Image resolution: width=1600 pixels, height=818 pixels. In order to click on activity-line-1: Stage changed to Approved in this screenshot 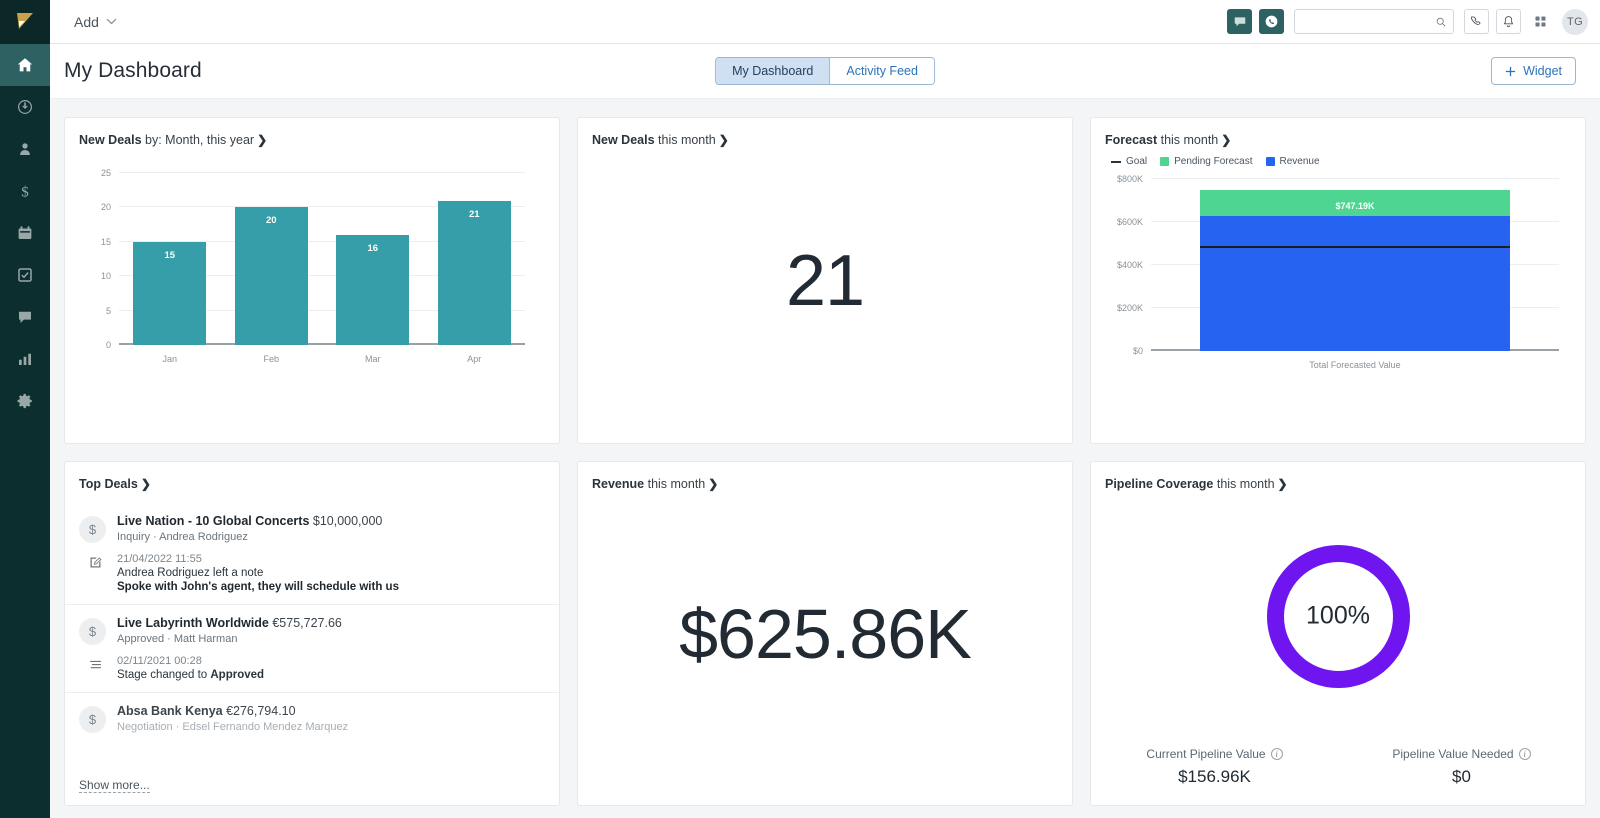, I will do `click(191, 675)`.